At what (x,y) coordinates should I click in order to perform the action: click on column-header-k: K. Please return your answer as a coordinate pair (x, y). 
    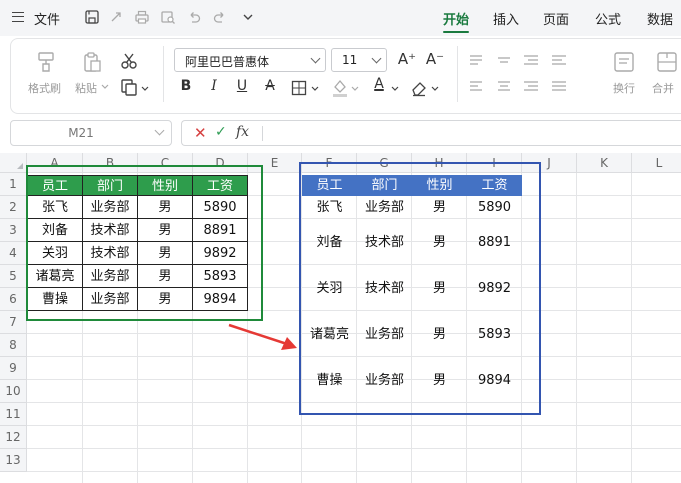
    Looking at the image, I should click on (604, 163).